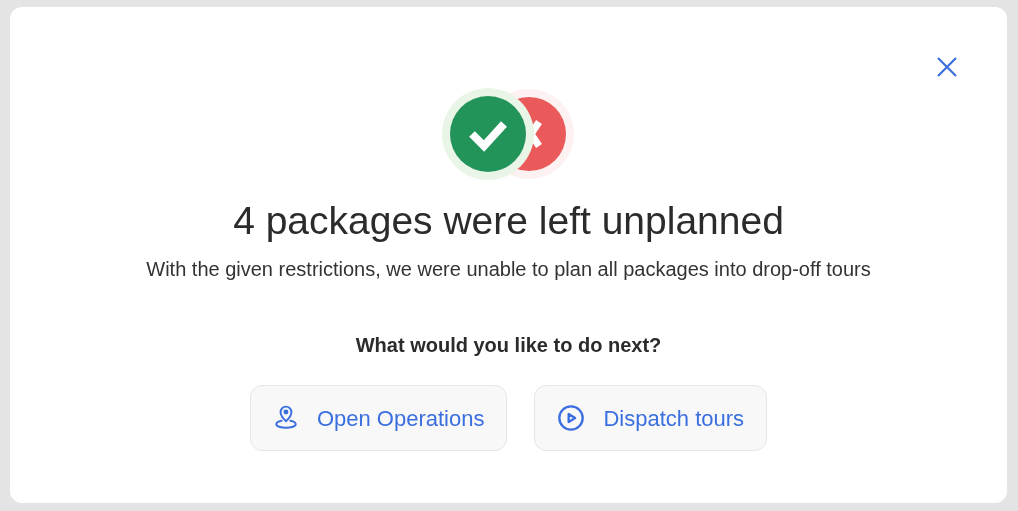  What do you see at coordinates (508, 269) in the screenshot?
I see `dialog-message: With the given restrictions, we were unable to plan all packages into drop-off tours` at bounding box center [508, 269].